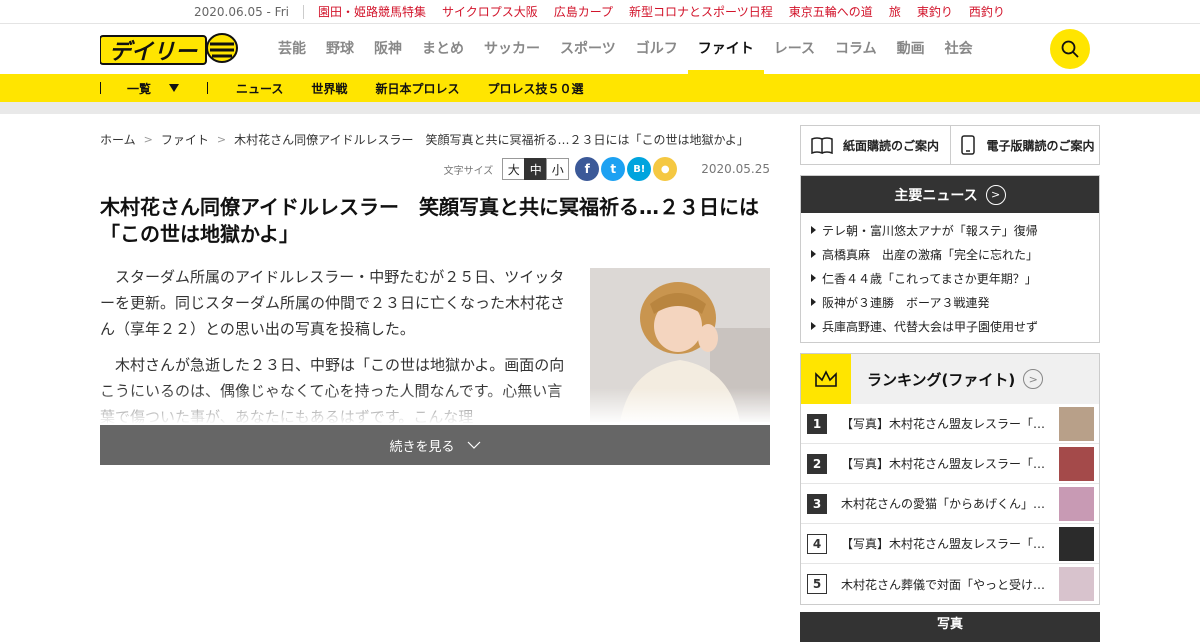 The width and height of the screenshot is (1200, 642). I want to click on facebook-share-button: f, so click(587, 169).